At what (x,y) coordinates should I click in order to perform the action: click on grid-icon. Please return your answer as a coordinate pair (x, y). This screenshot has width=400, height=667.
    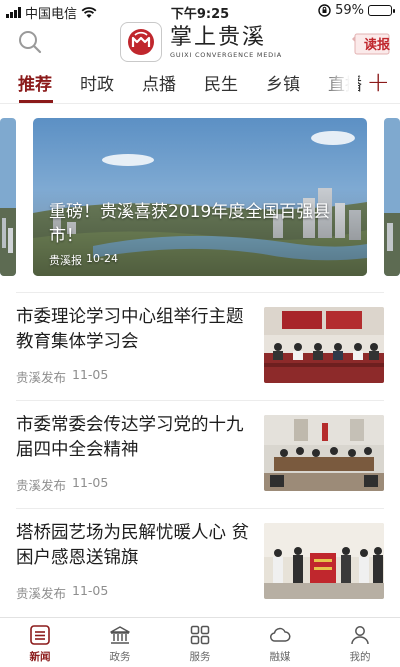
    Looking at the image, I should click on (200, 635).